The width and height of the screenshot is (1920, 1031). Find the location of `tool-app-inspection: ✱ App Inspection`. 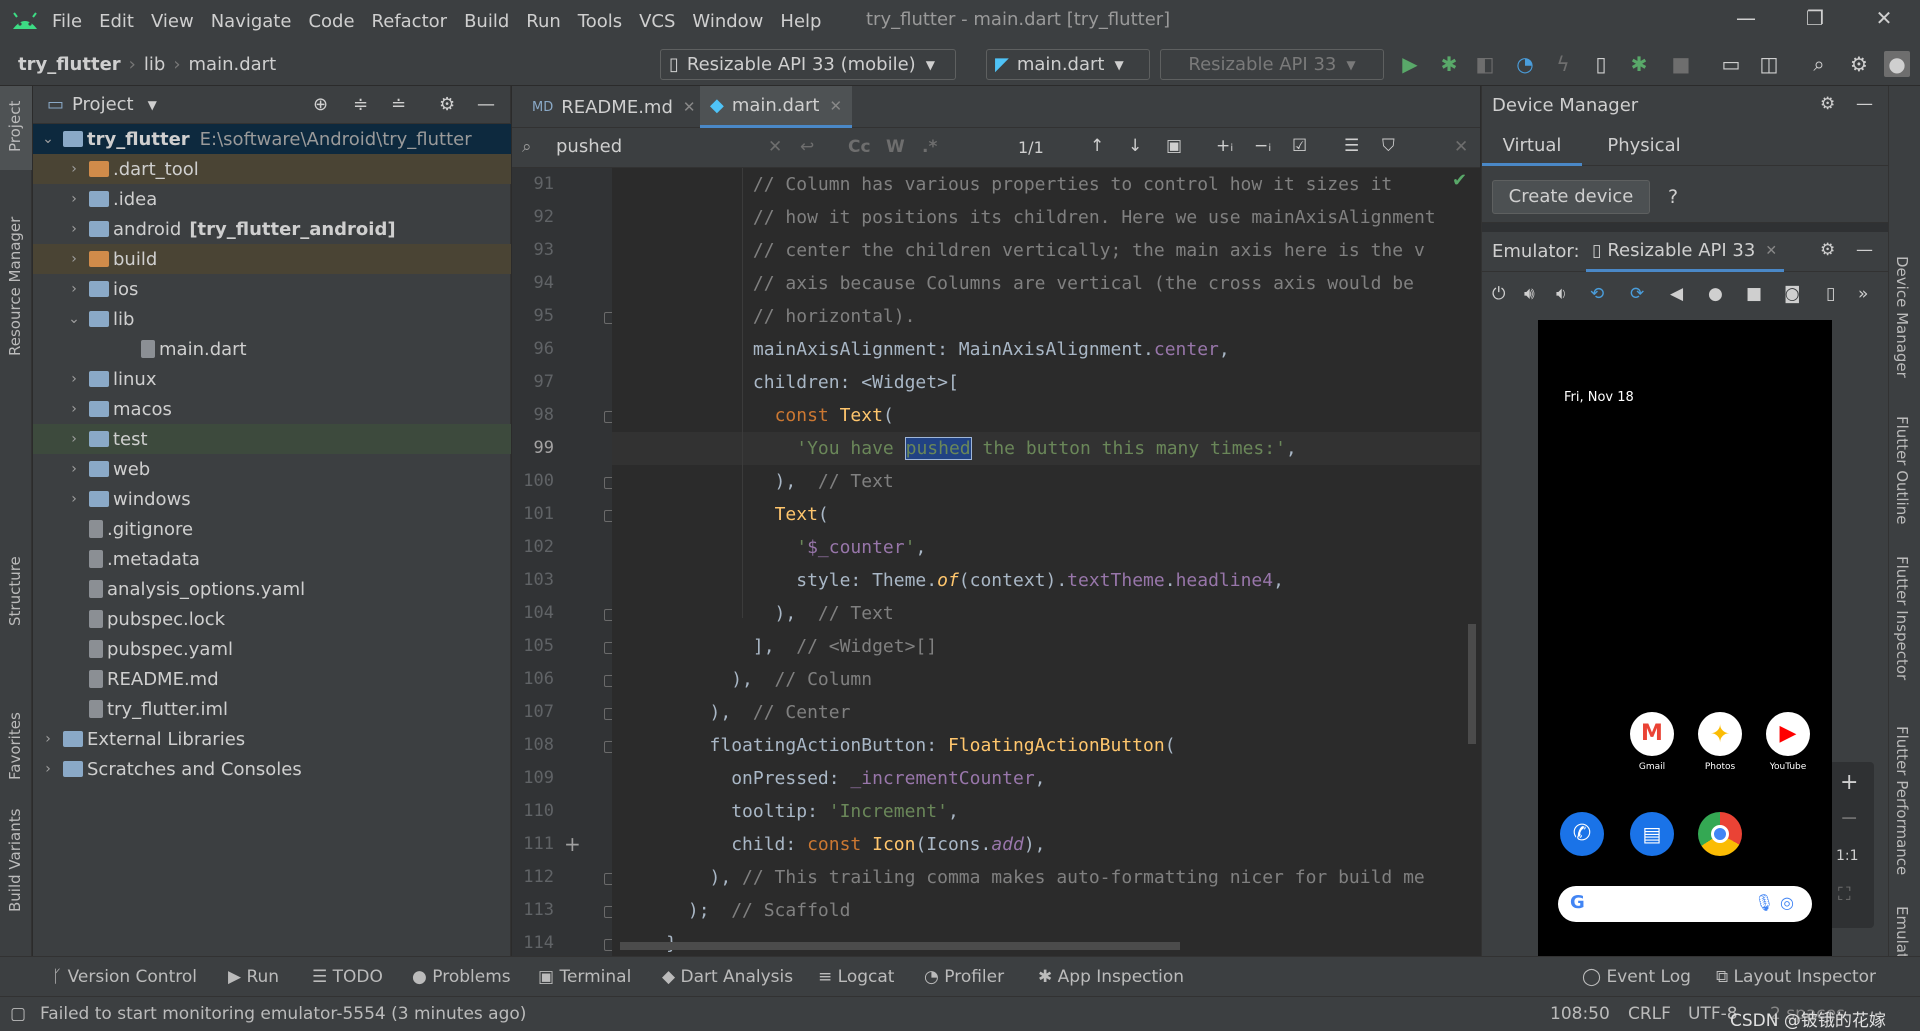

tool-app-inspection: ✱ App Inspection is located at coordinates (1111, 977).